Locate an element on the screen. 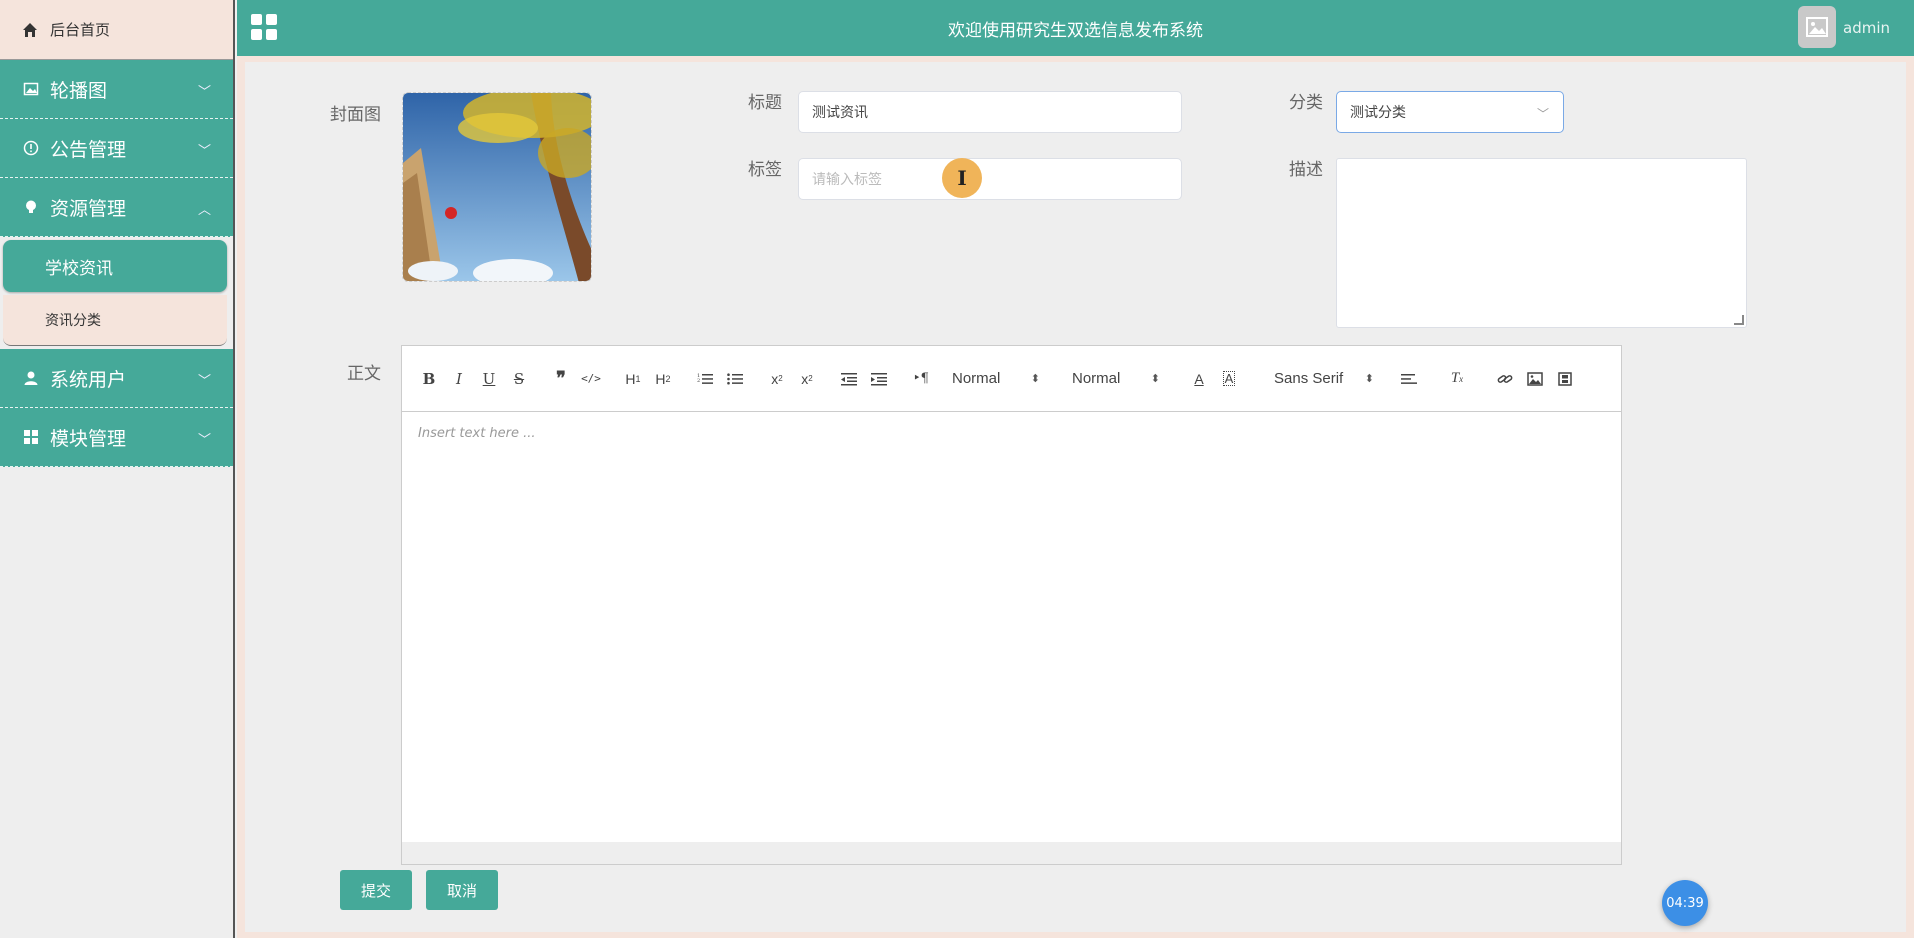 Image resolution: width=1914 pixels, height=938 pixels. description-textarea is located at coordinates (1541, 243).